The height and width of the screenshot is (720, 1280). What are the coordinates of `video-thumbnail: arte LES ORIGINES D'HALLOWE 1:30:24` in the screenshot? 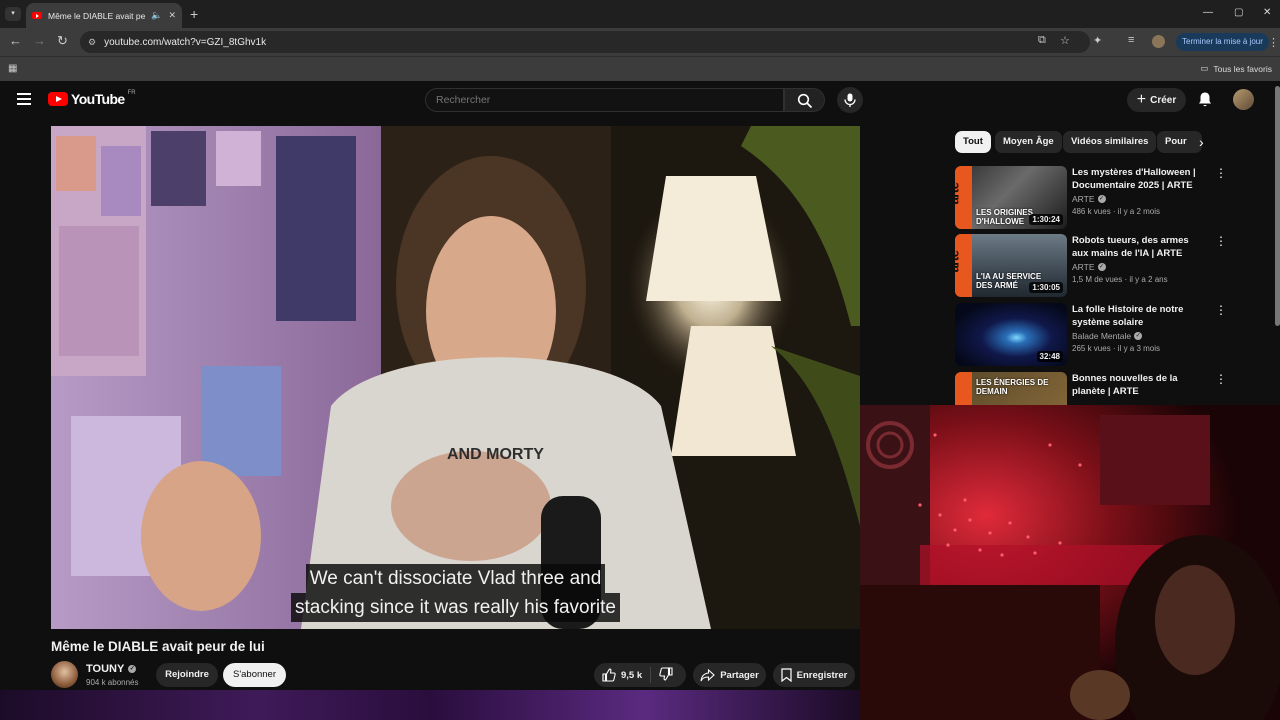 It's located at (1011, 197).